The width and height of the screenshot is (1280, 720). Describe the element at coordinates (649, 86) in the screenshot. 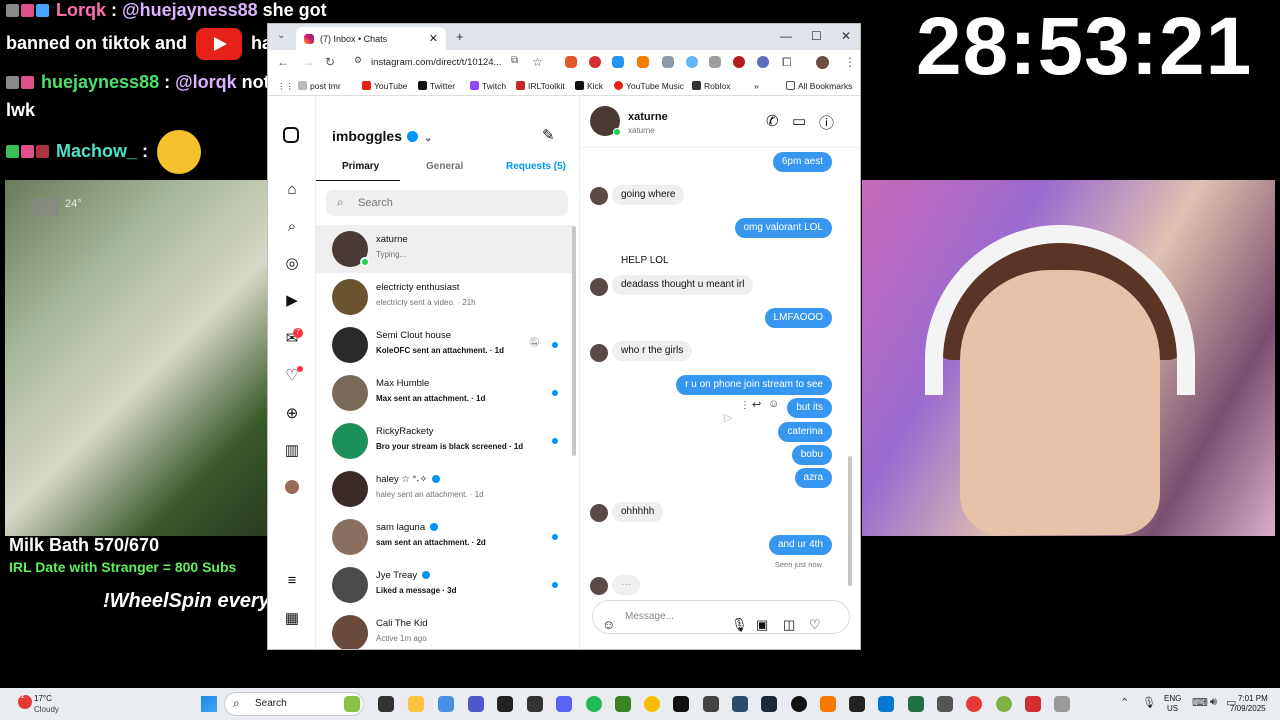

I see `bookmark-youtube-music: YouTube Music` at that location.